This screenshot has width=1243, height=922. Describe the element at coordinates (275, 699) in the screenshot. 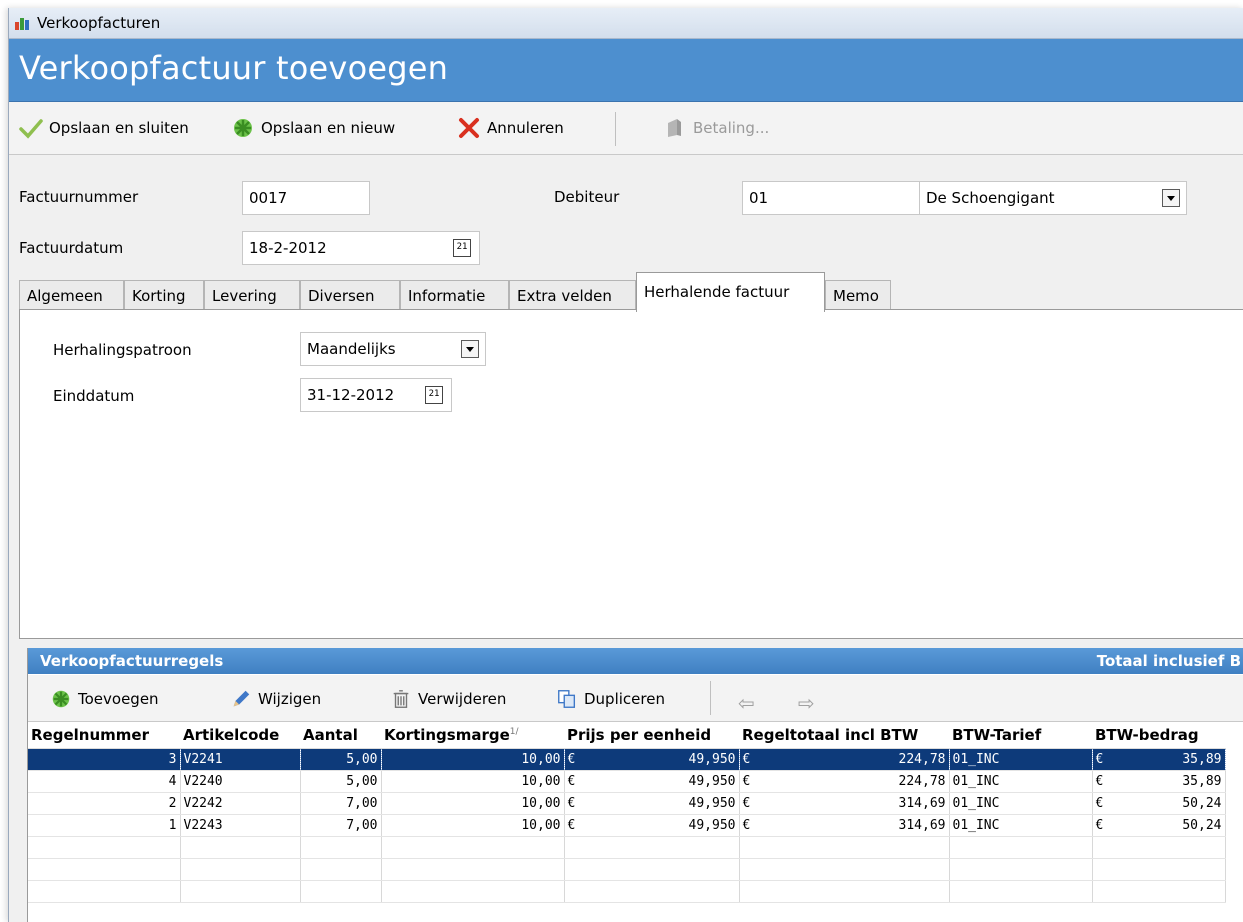

I see `edit-line-button: Wijzigen` at that location.